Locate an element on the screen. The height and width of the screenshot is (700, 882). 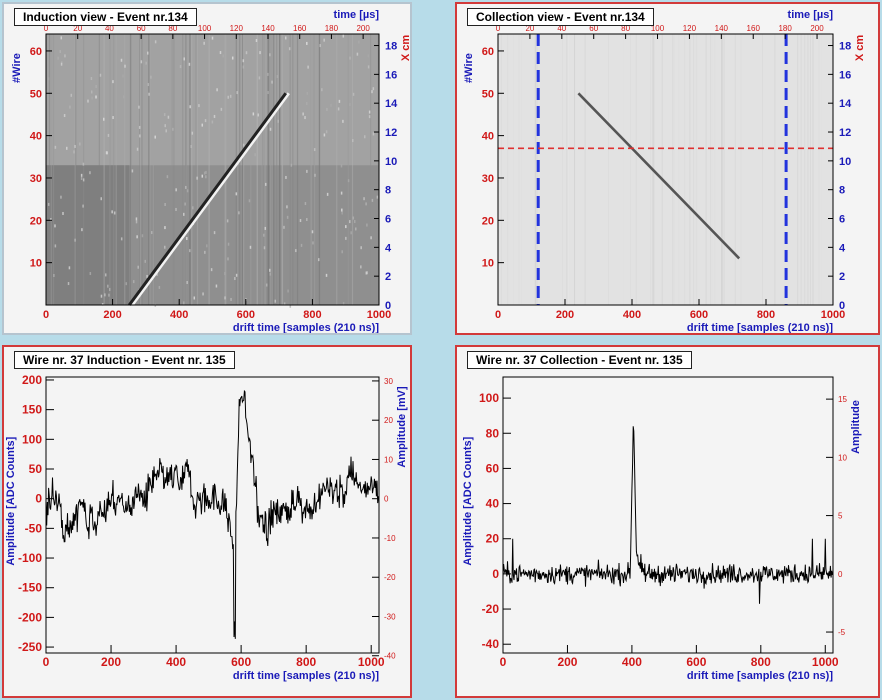
y-axis-label: Amplitude [ADC Counts] is located at coordinates (468, 500).